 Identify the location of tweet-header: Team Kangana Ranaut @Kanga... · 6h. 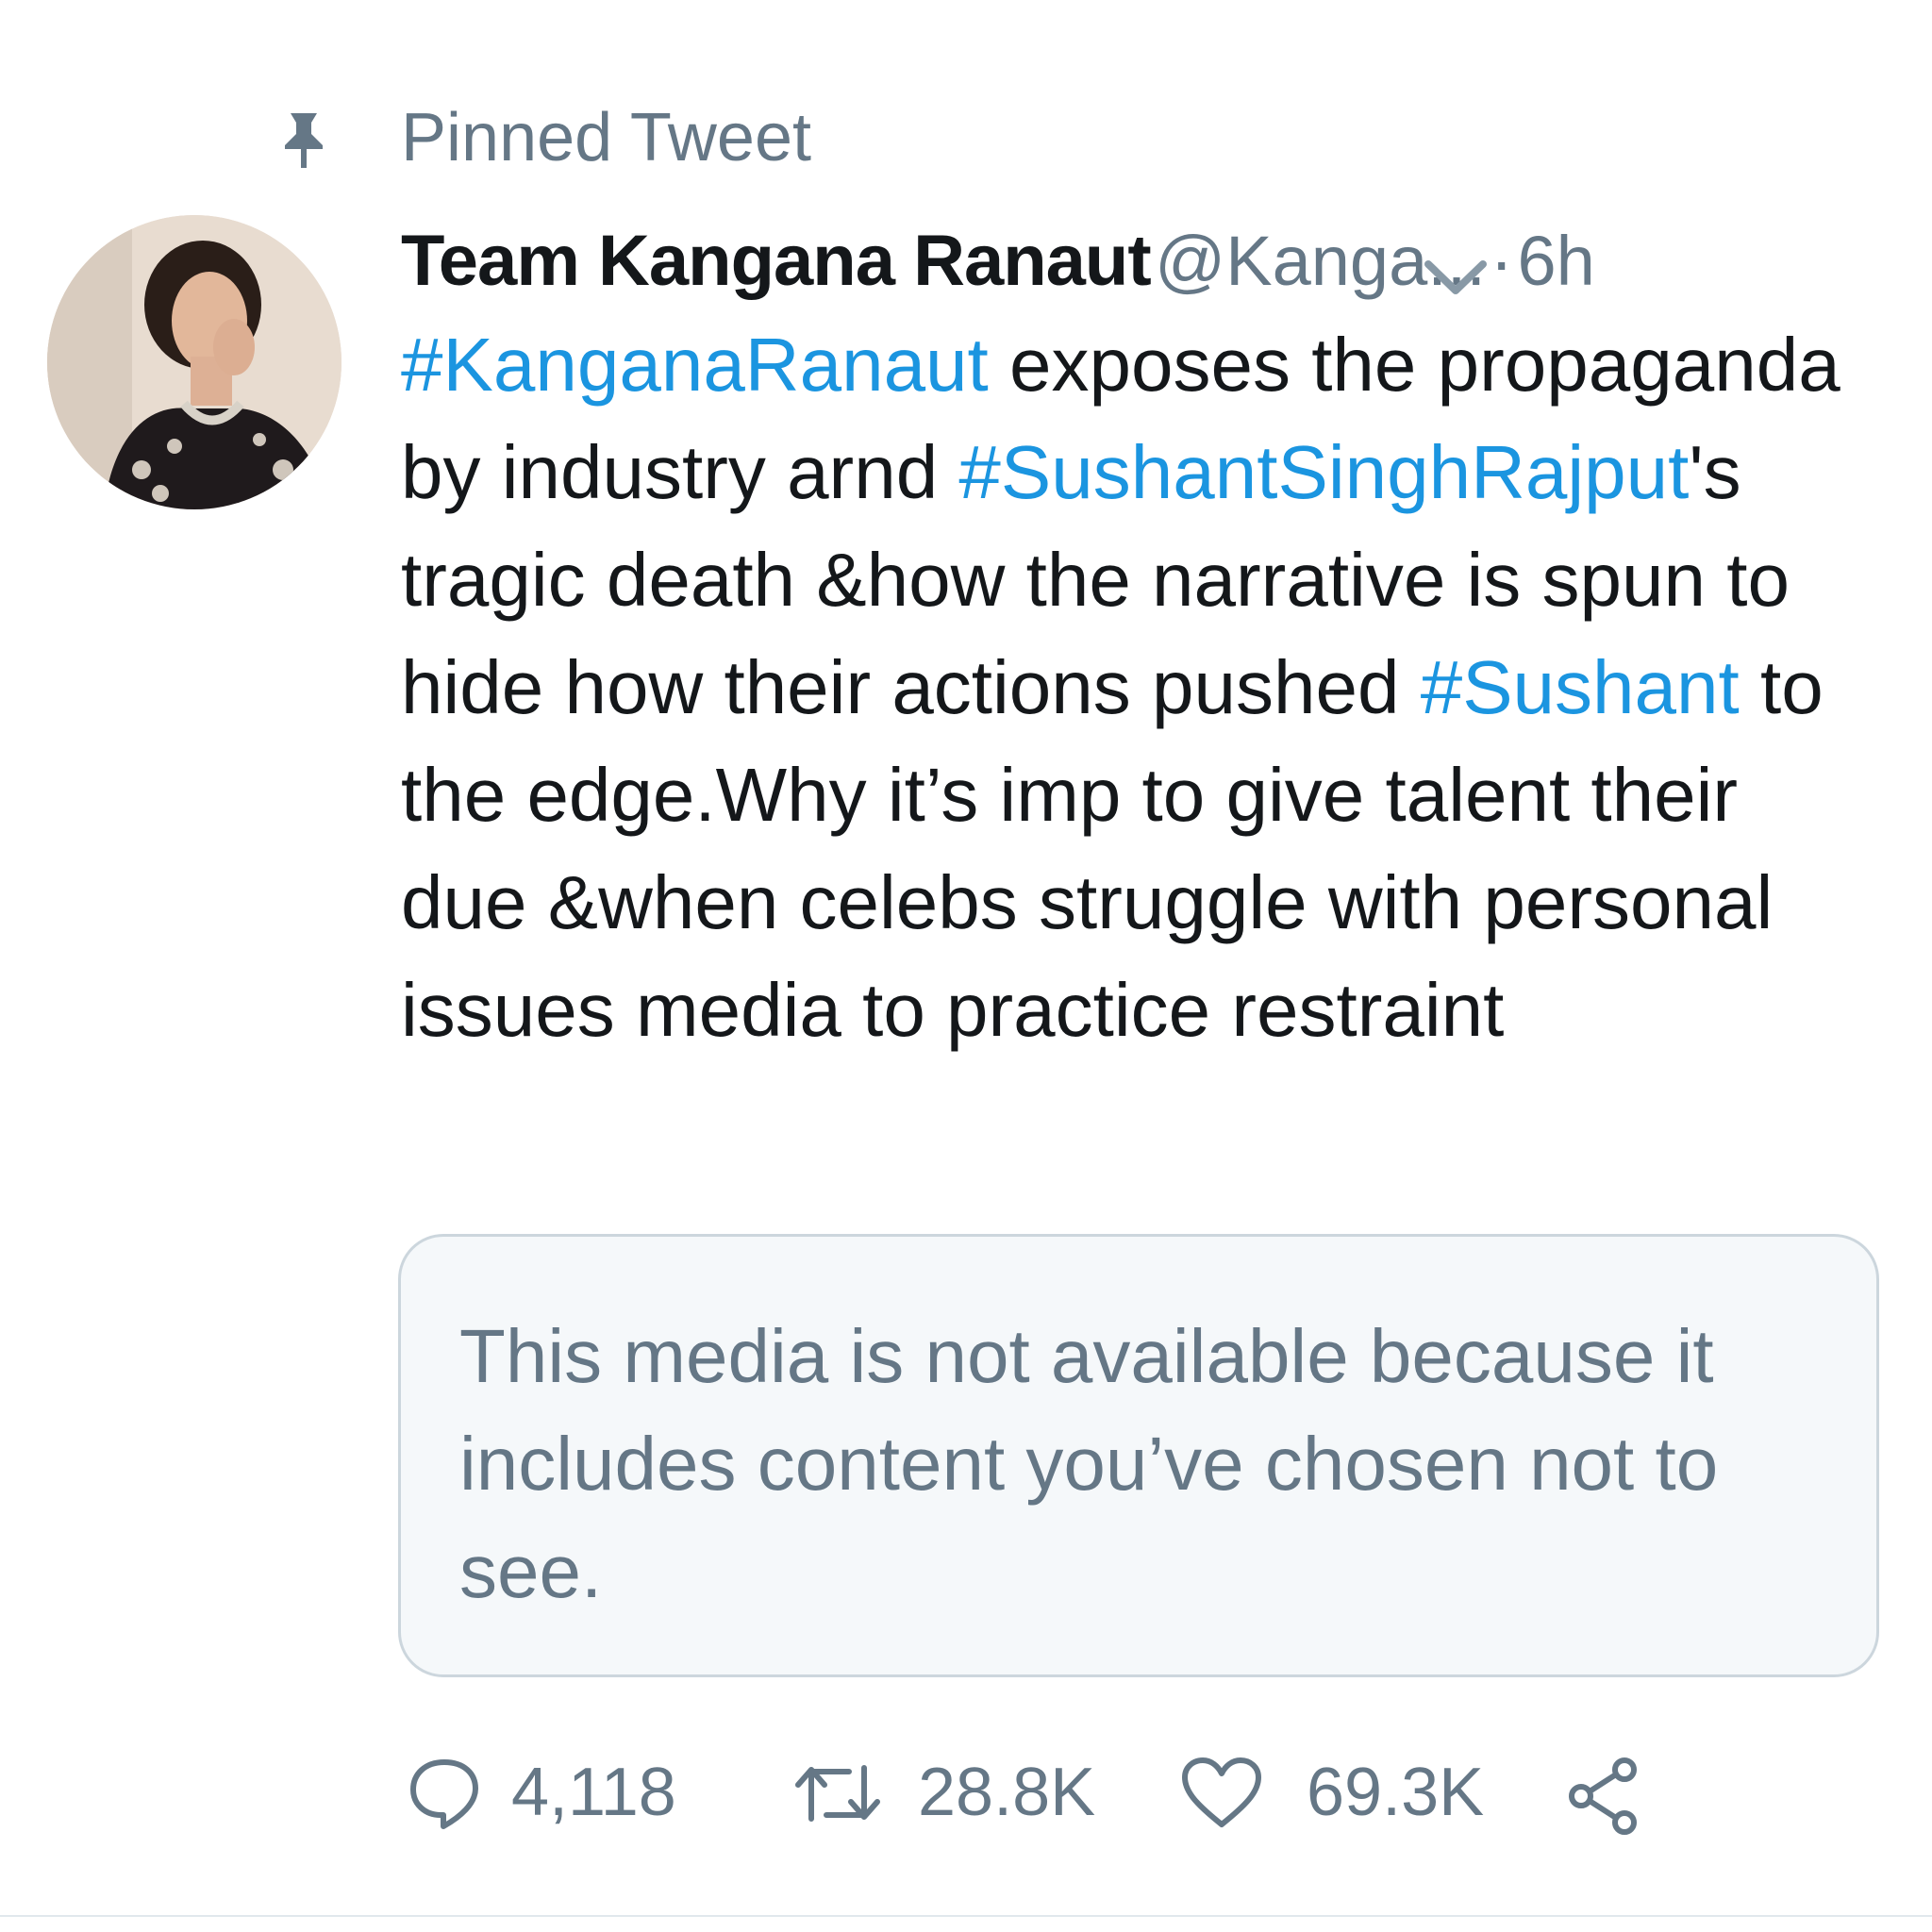
(1137, 261).